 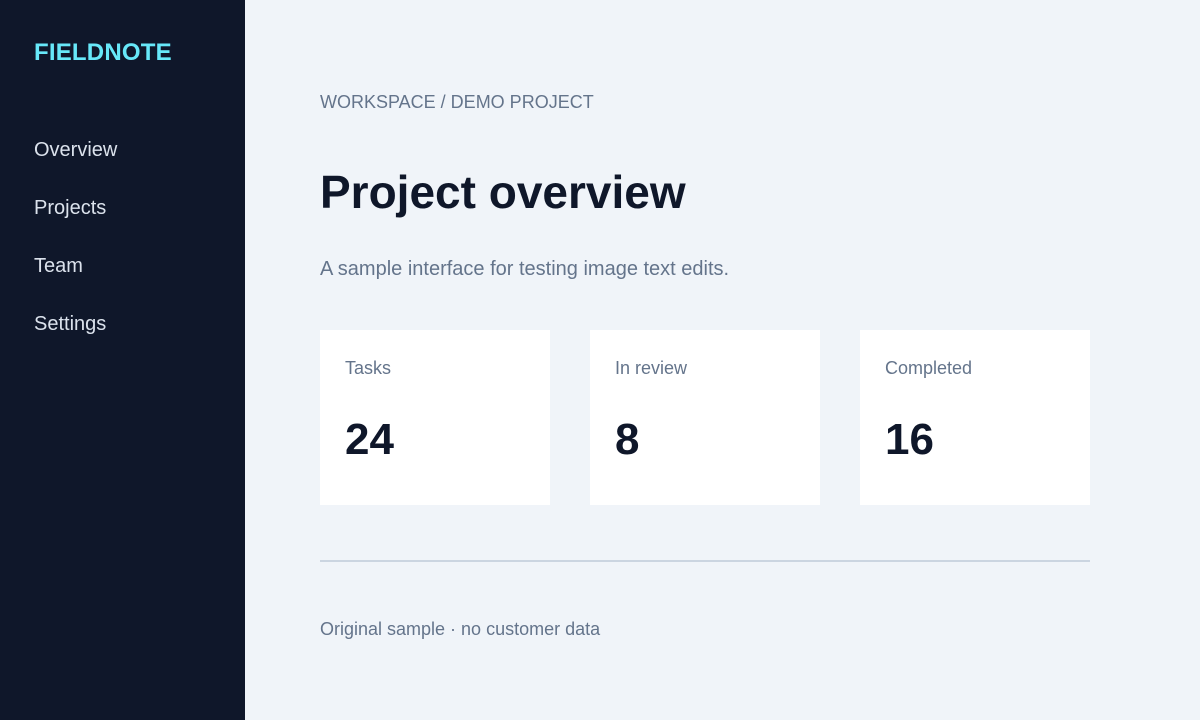 I want to click on stat-card-tasks: Tasks 24, so click(x=435, y=417).